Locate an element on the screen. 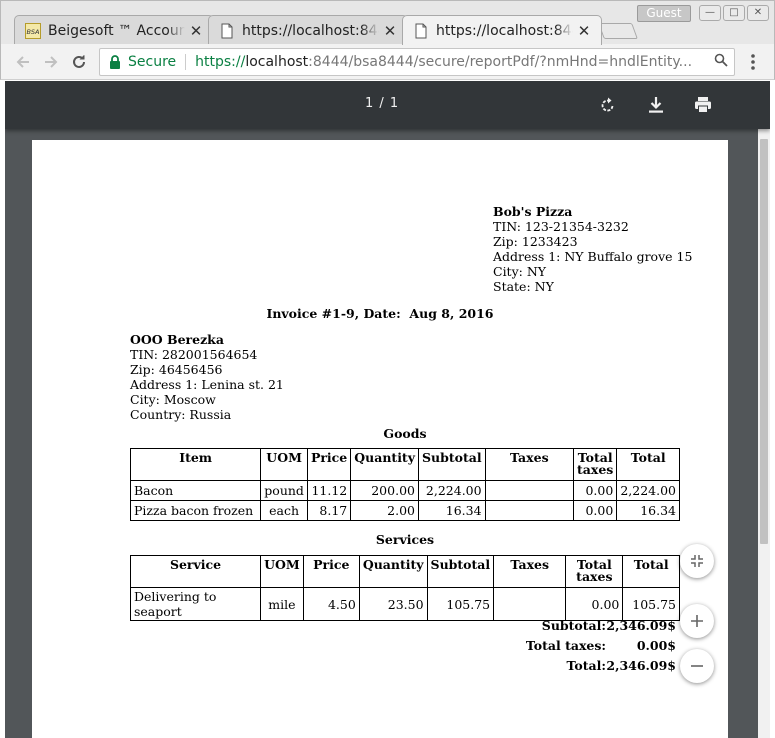 The width and height of the screenshot is (775, 738). services-title: Services is located at coordinates (405, 539).